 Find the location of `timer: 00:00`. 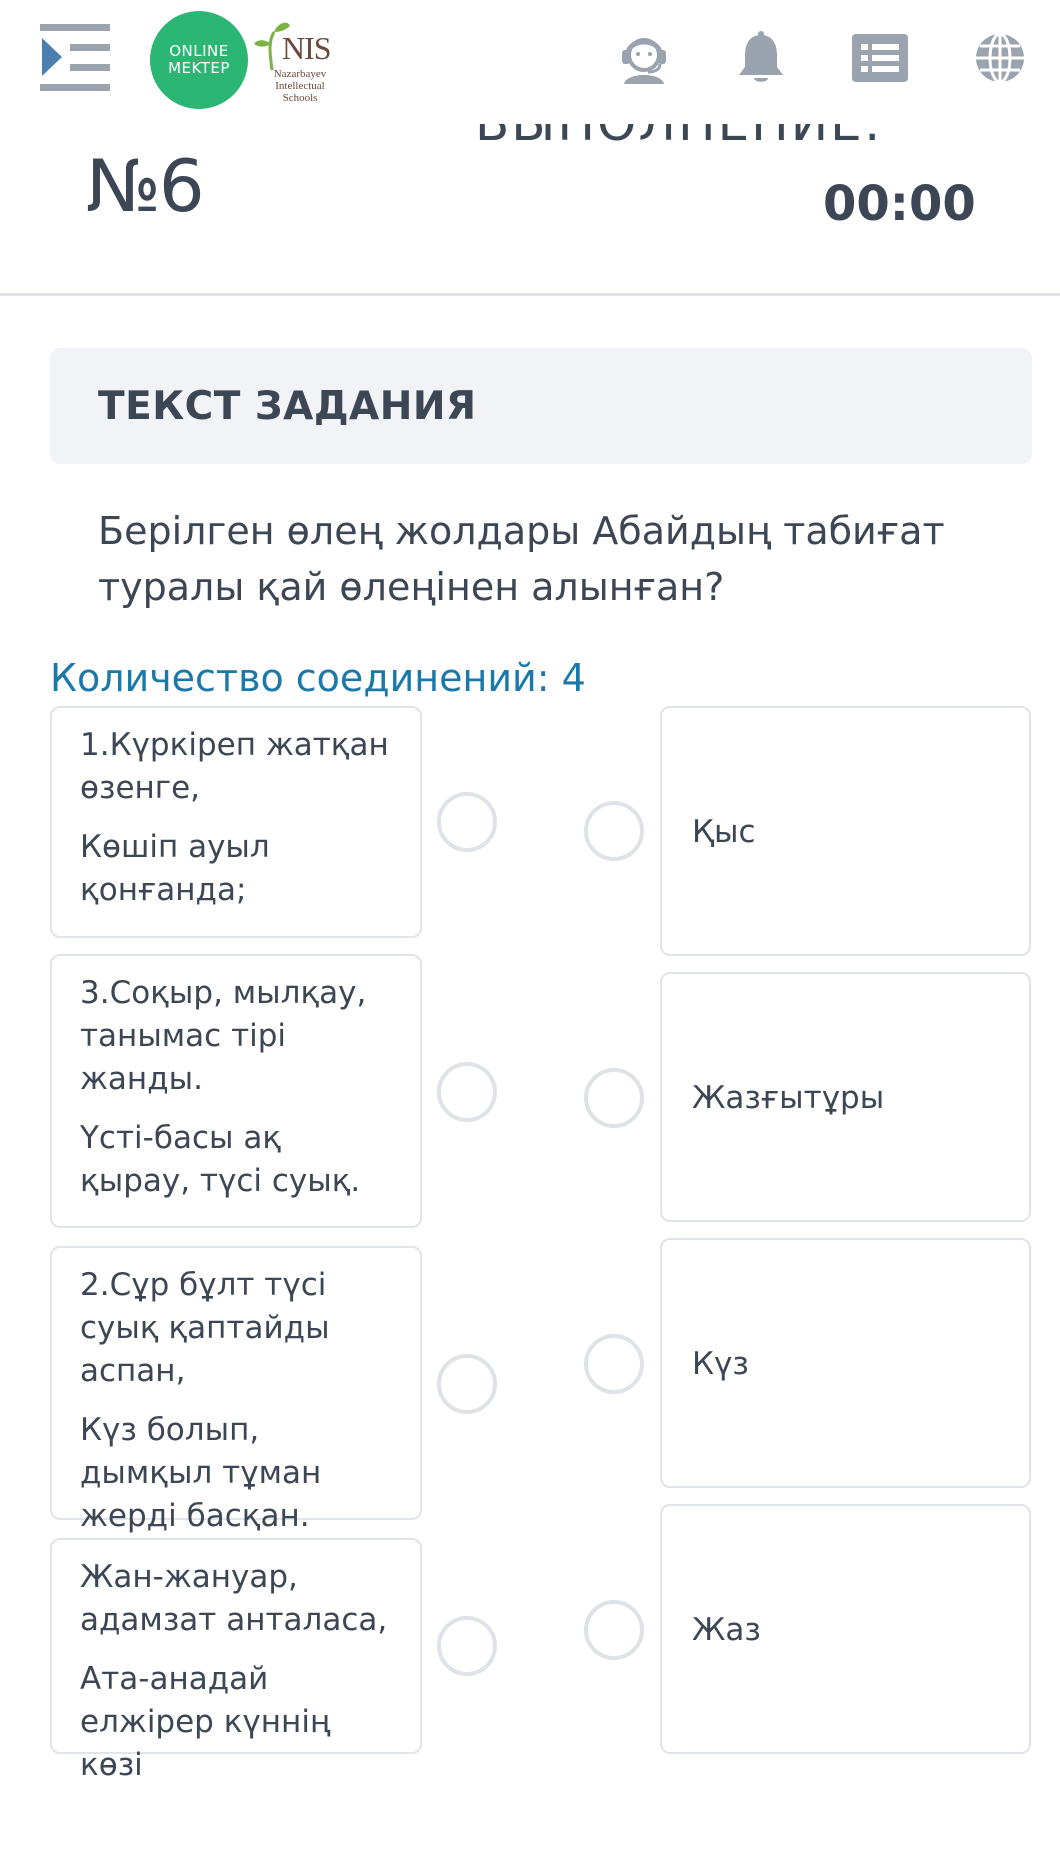

timer: 00:00 is located at coordinates (899, 204).